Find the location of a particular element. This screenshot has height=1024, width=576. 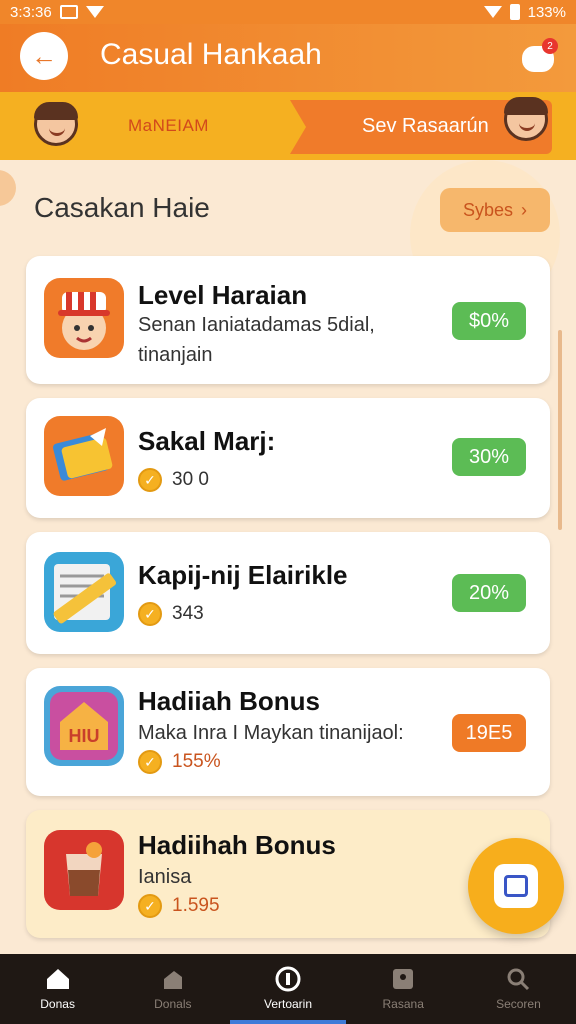

drink-icon is located at coordinates (84, 870).